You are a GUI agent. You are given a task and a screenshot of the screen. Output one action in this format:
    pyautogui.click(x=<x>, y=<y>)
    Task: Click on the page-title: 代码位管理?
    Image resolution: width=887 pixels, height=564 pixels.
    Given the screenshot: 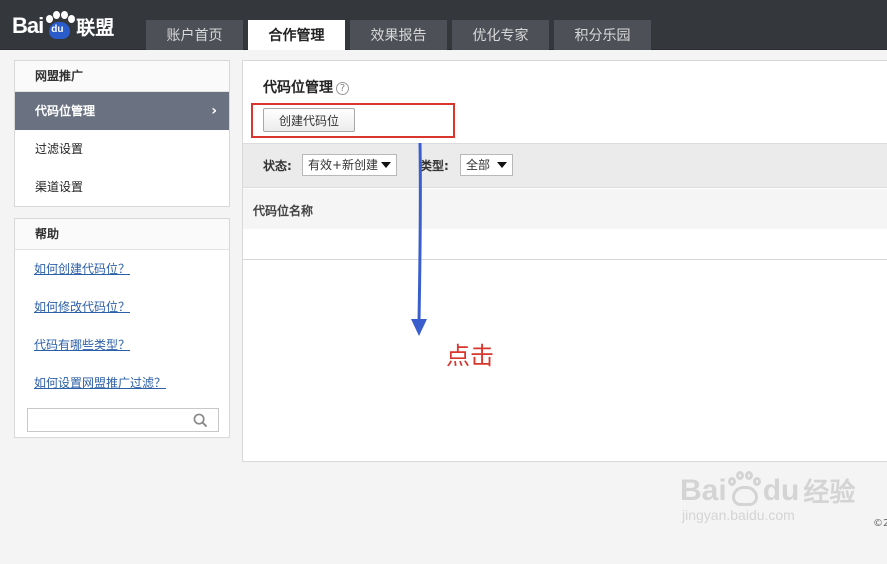 What is the action you would take?
    pyautogui.click(x=306, y=87)
    